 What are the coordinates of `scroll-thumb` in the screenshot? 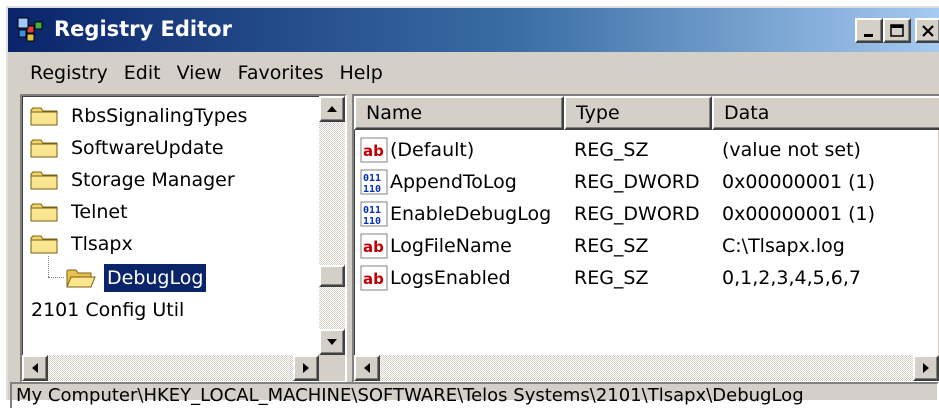 It's located at (332, 276).